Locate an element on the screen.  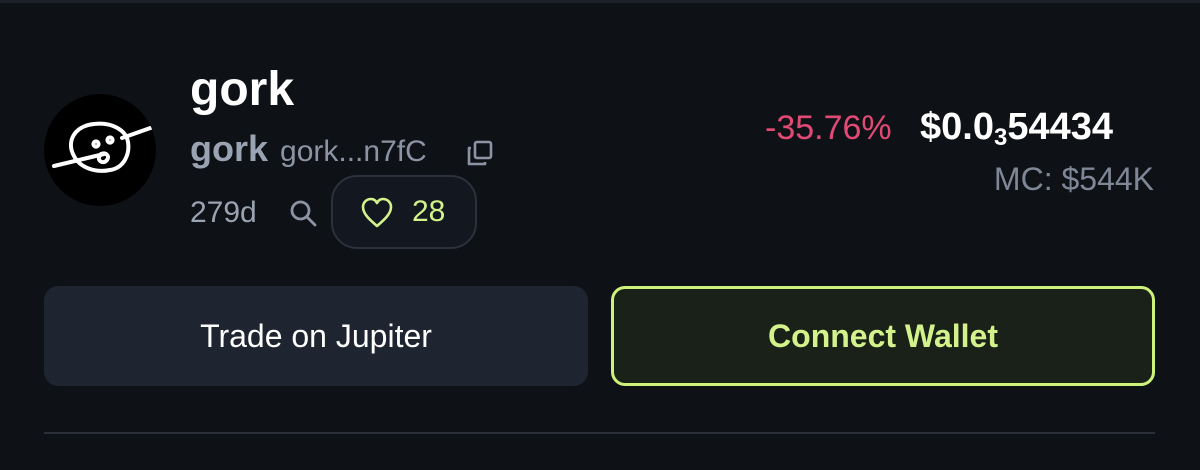
price-zero-count: 3 is located at coordinates (1000, 137).